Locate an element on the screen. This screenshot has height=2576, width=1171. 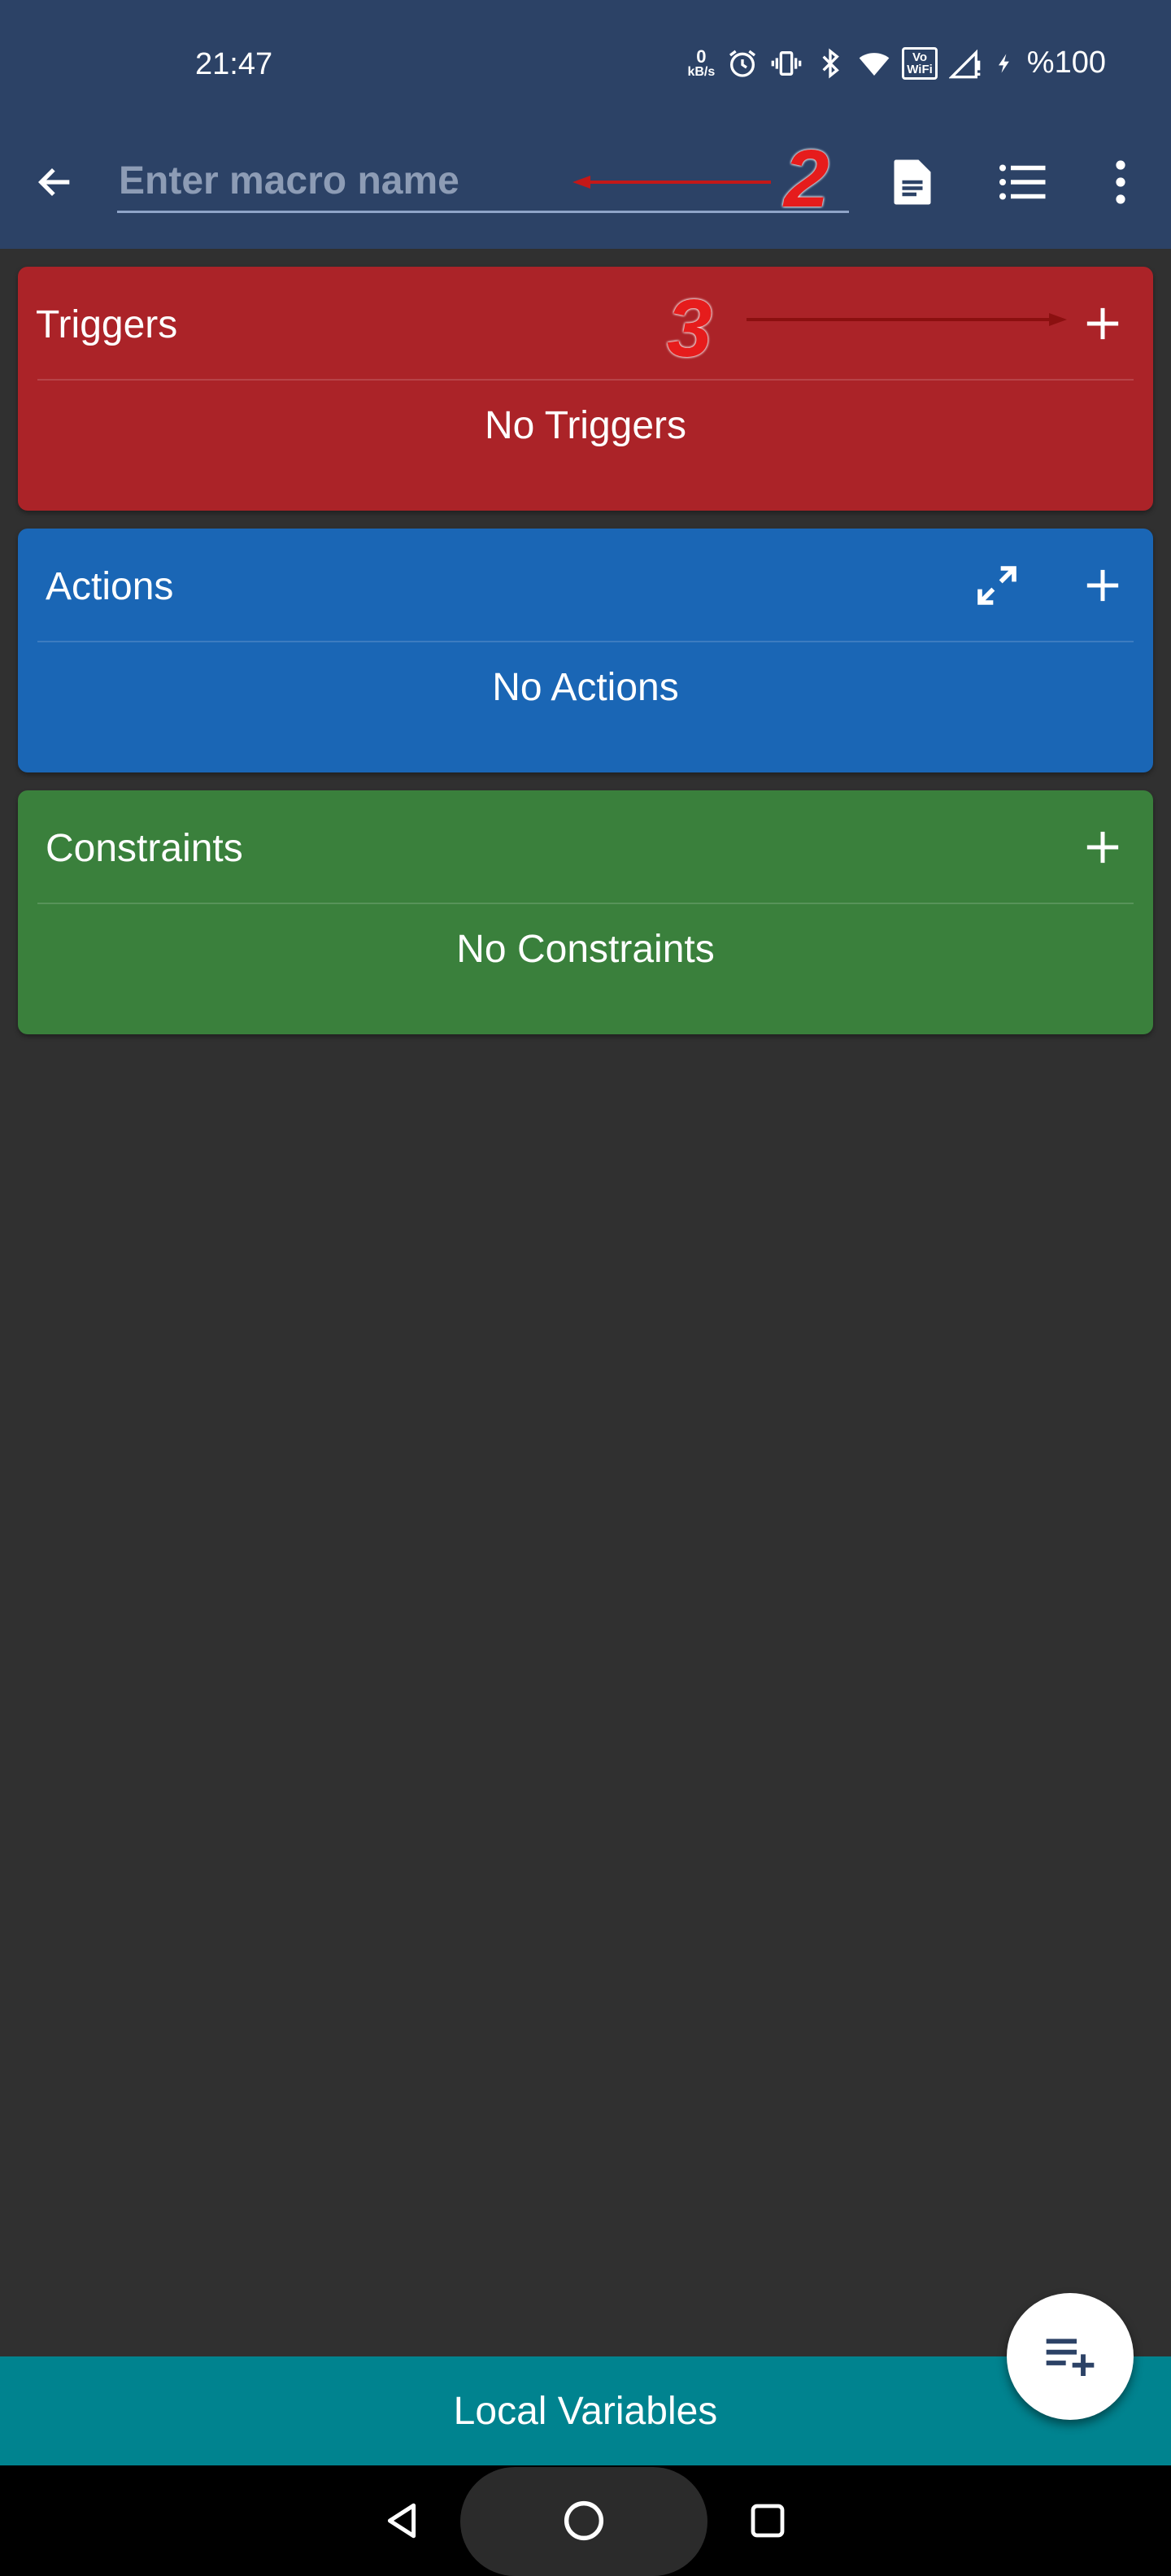
back-arrow-icon is located at coordinates (54, 183).